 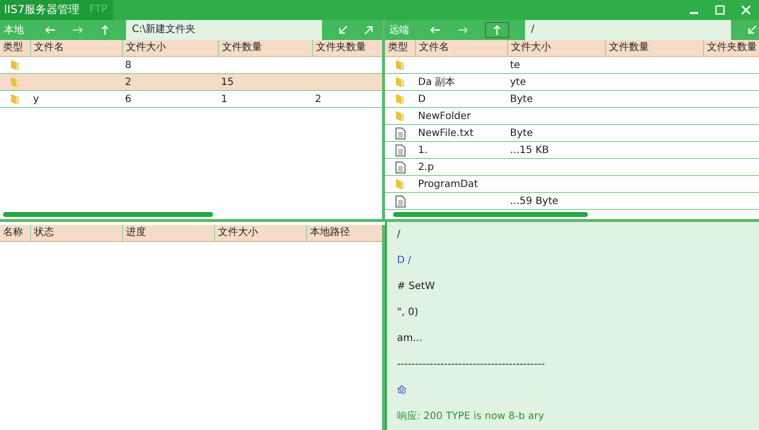 I want to click on log-line: -----------------------------------------, so click(x=471, y=365).